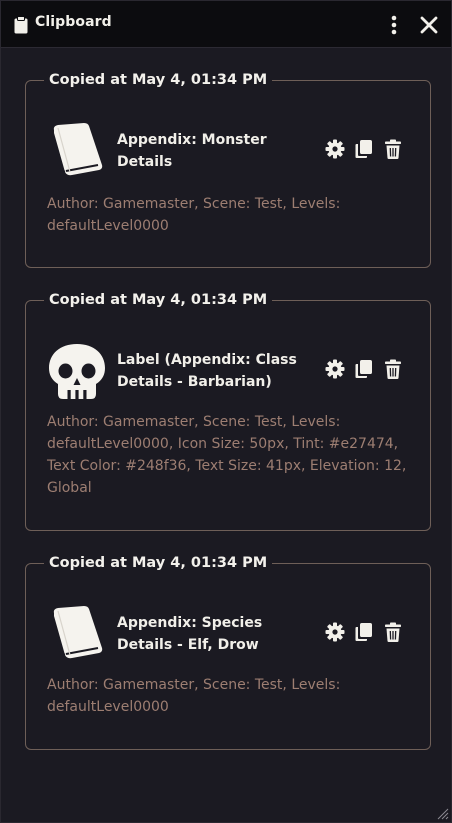 The image size is (452, 823). Describe the element at coordinates (394, 25) in the screenshot. I see `vertical-ellipsis-icon` at that location.